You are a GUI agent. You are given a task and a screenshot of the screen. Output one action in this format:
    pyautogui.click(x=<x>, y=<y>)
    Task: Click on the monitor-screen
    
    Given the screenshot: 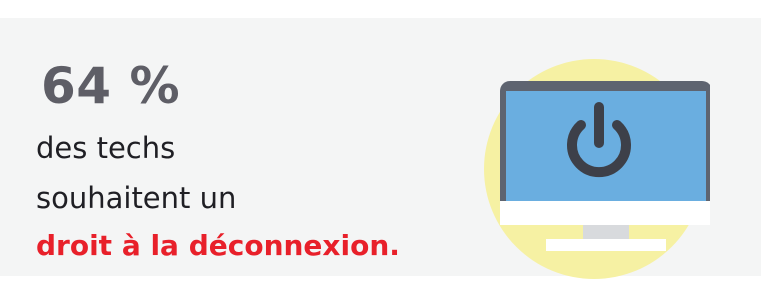 What is the action you would take?
    pyautogui.click(x=606, y=146)
    